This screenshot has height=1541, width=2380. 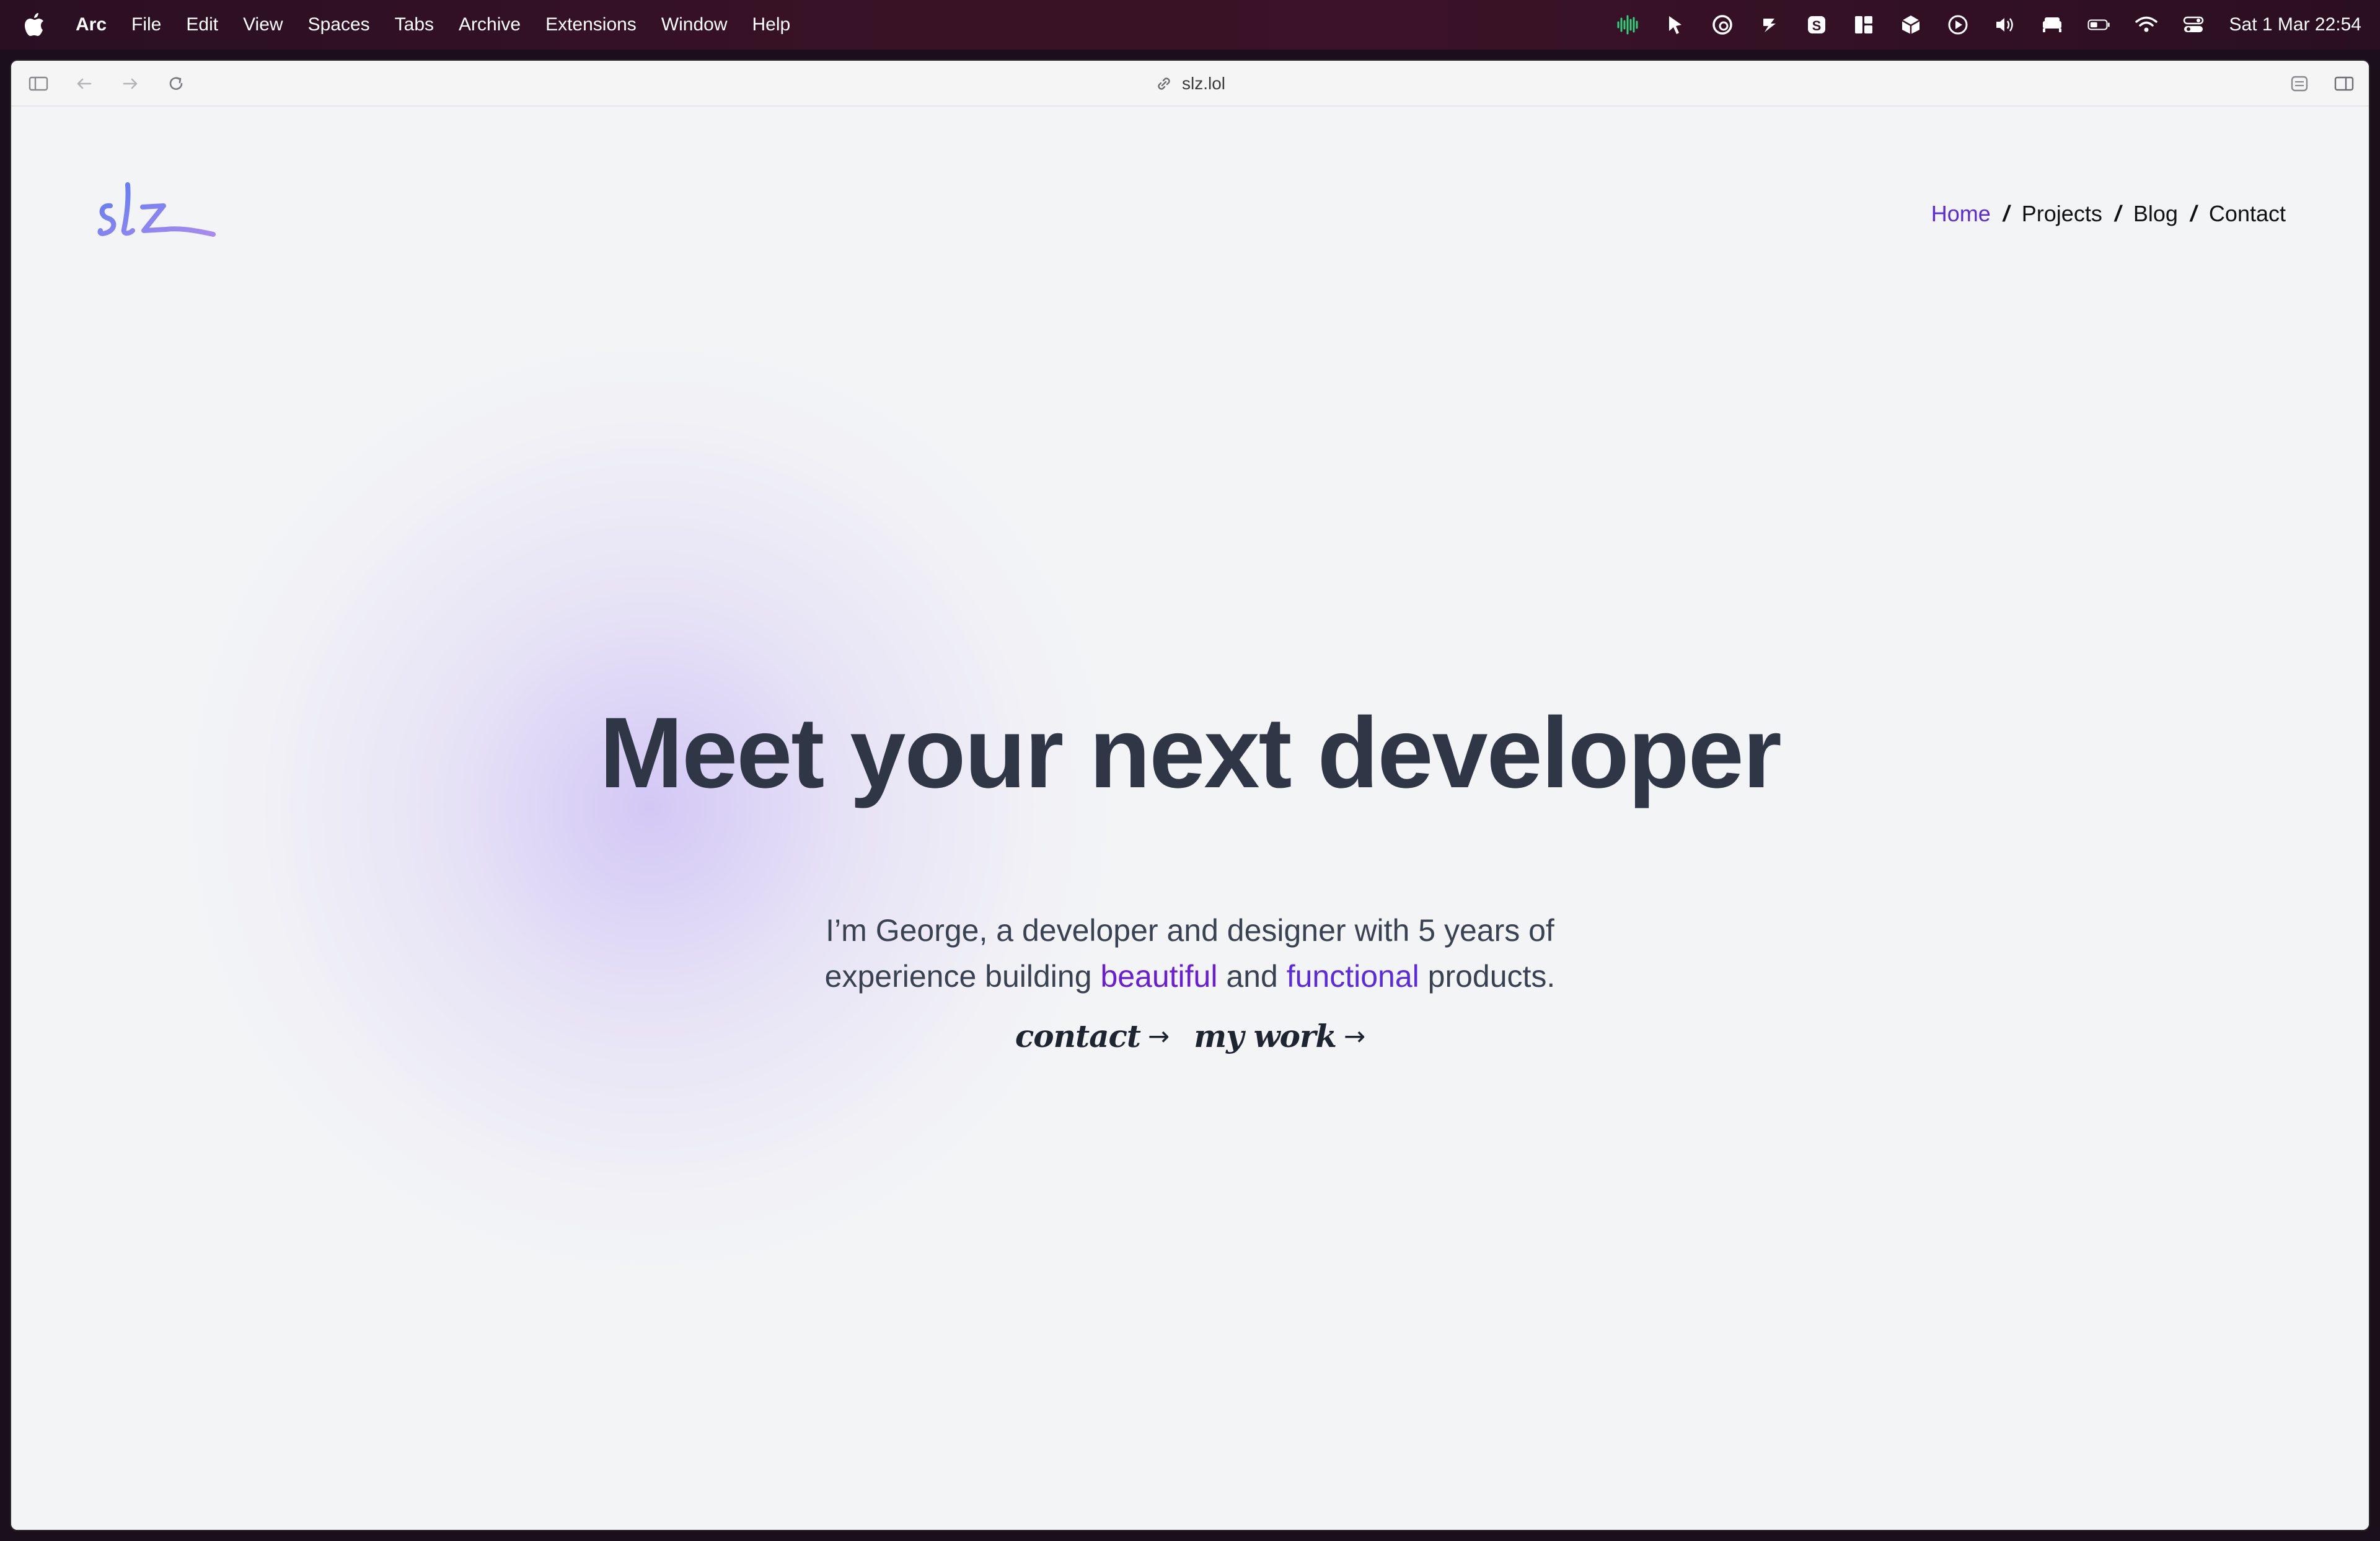 I want to click on svg-text: S, so click(x=1816, y=25).